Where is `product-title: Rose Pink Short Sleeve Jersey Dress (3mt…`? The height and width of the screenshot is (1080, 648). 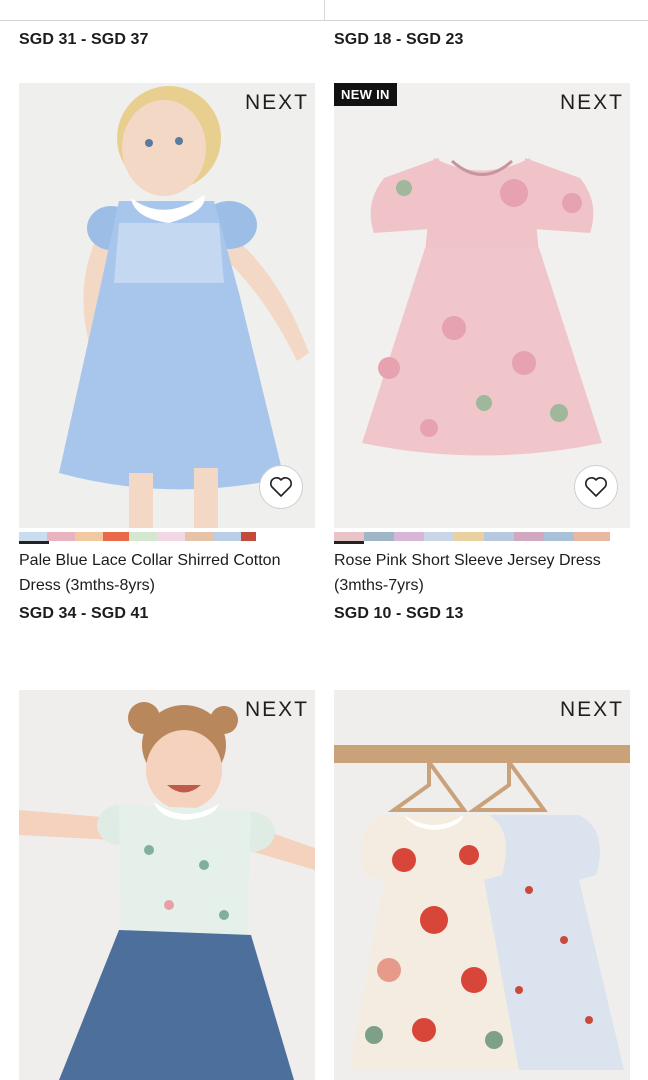 product-title: Rose Pink Short Sleeve Jersey Dress (3mt… is located at coordinates (482, 573).